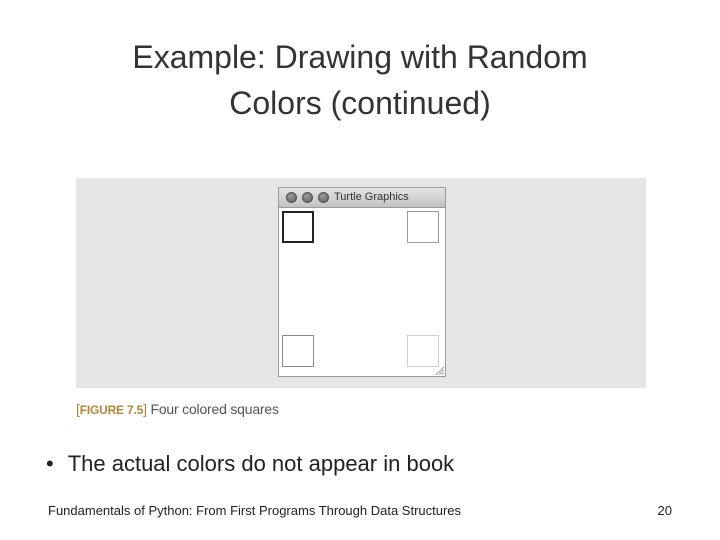 Image resolution: width=720 pixels, height=540 pixels. I want to click on colored-square-bottom-right, so click(423, 351).